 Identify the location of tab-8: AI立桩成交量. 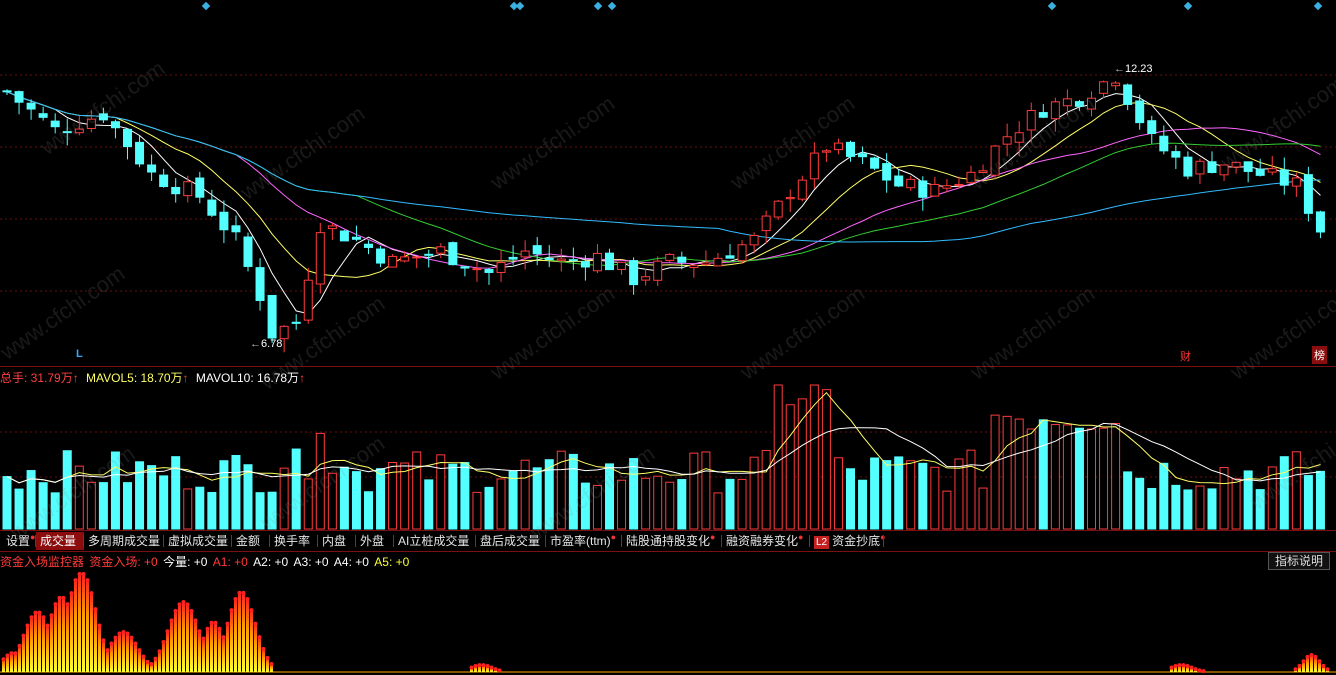
(435, 541).